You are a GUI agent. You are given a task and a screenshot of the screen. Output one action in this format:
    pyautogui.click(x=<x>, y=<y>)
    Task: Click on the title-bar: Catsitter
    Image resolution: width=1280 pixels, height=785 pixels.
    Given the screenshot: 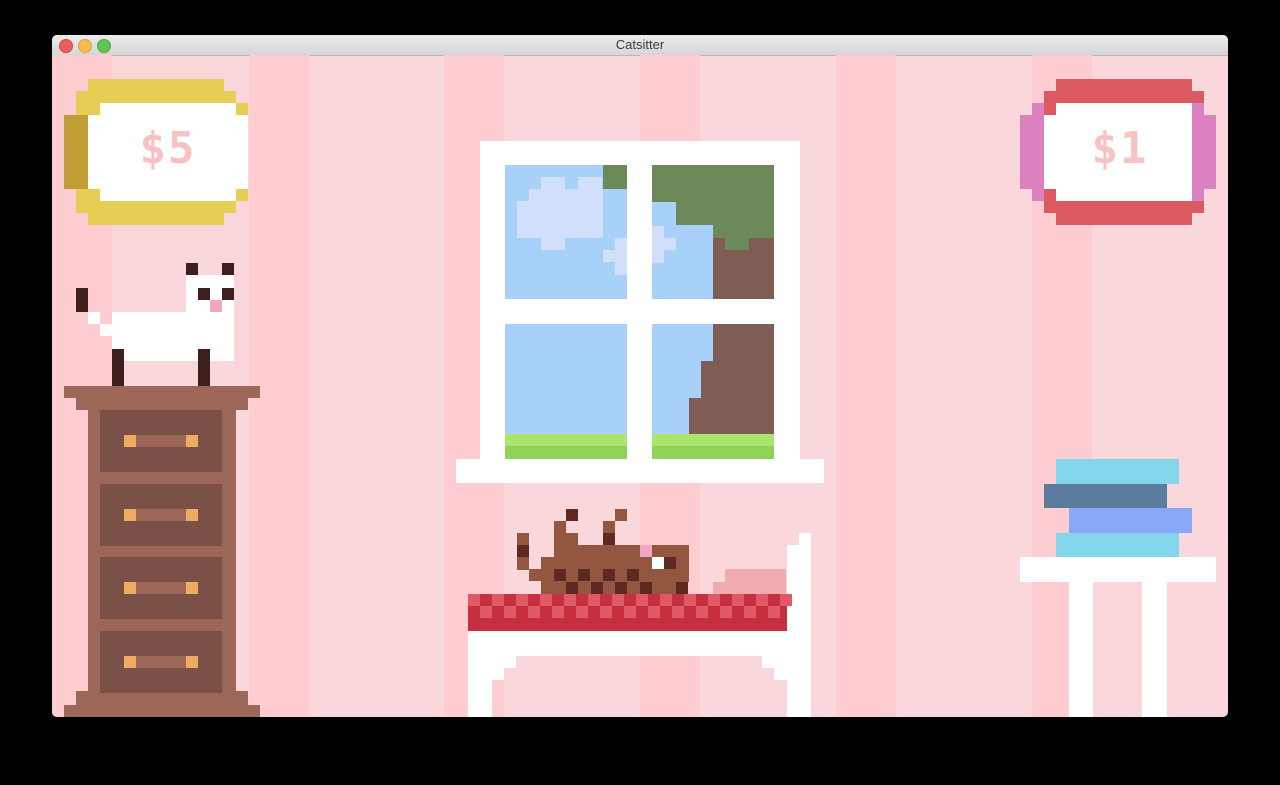 What is the action you would take?
    pyautogui.click(x=640, y=45)
    